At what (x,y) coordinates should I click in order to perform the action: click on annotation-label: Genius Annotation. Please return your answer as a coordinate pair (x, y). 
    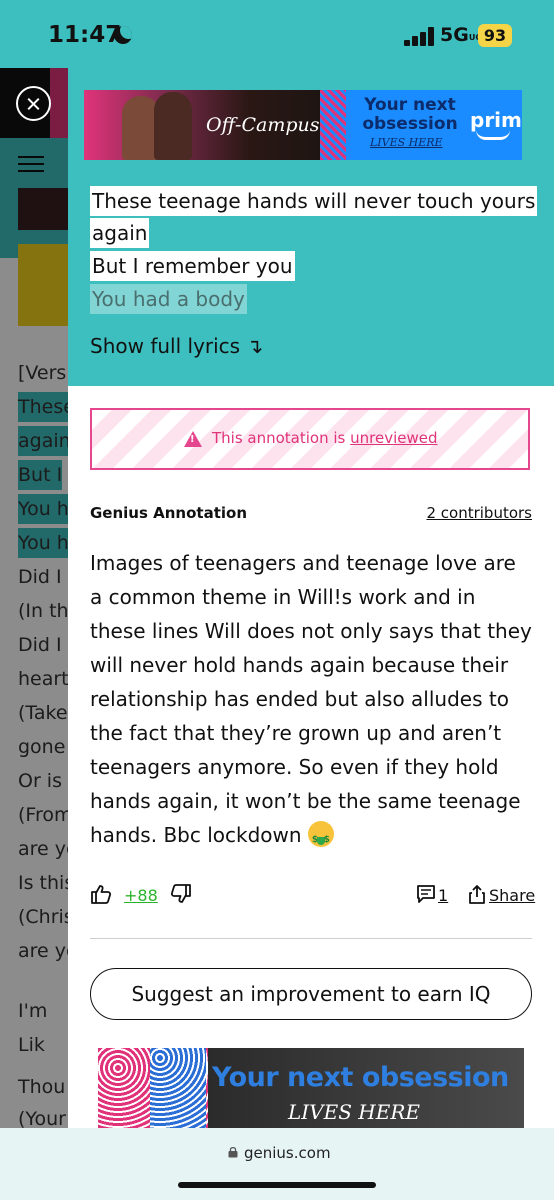
    Looking at the image, I should click on (168, 513).